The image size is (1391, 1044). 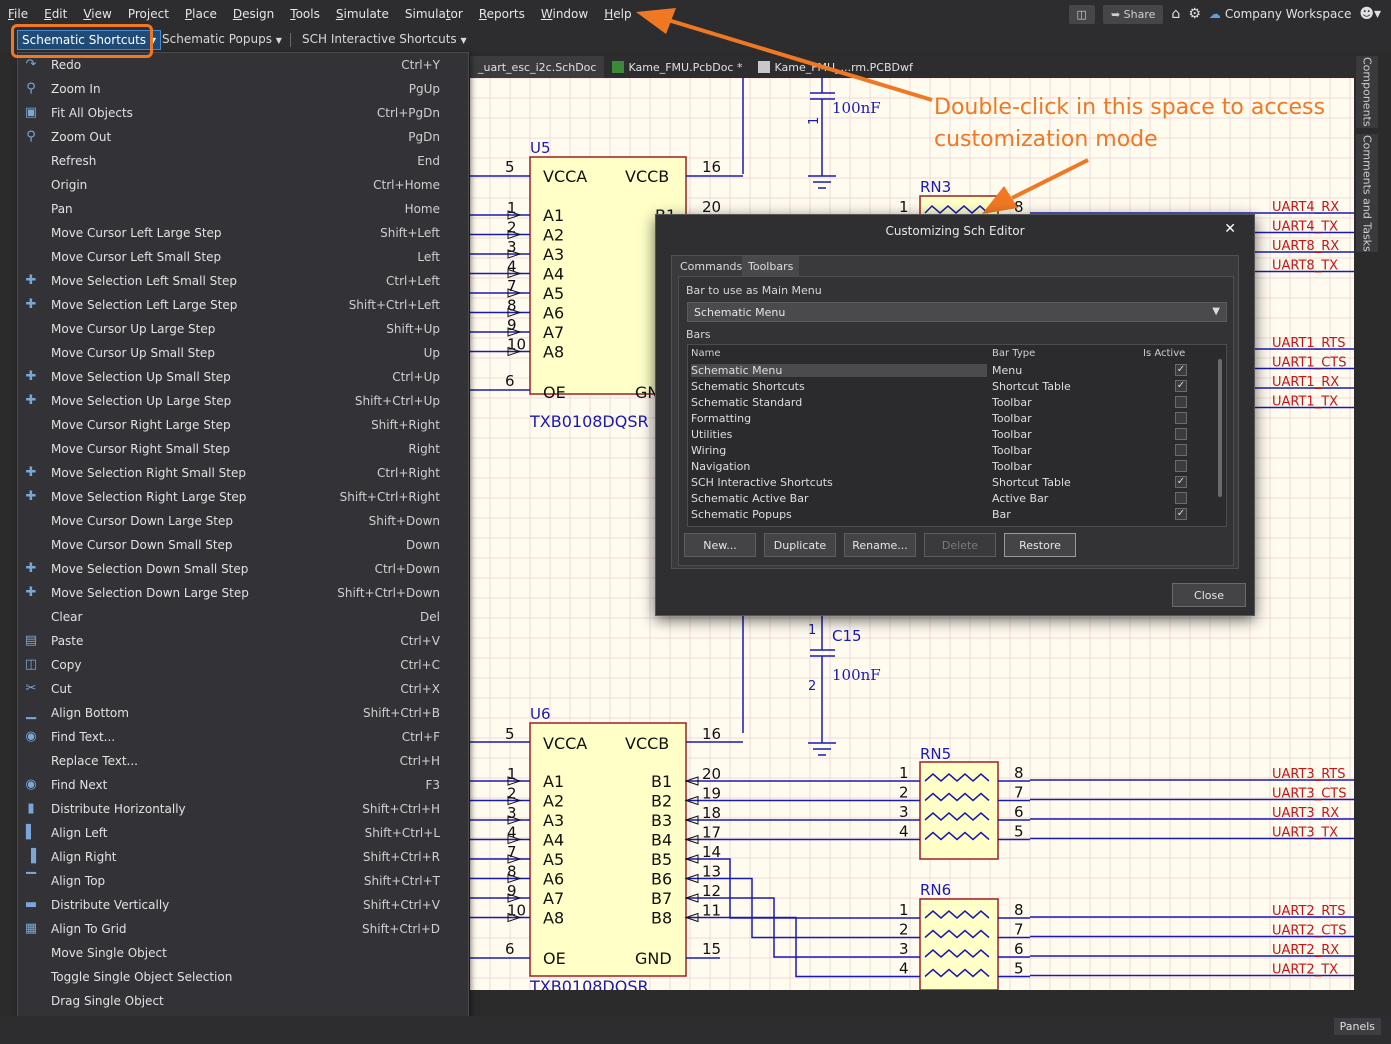 I want to click on bar-row: Wiring Toolbar, so click(x=954, y=451).